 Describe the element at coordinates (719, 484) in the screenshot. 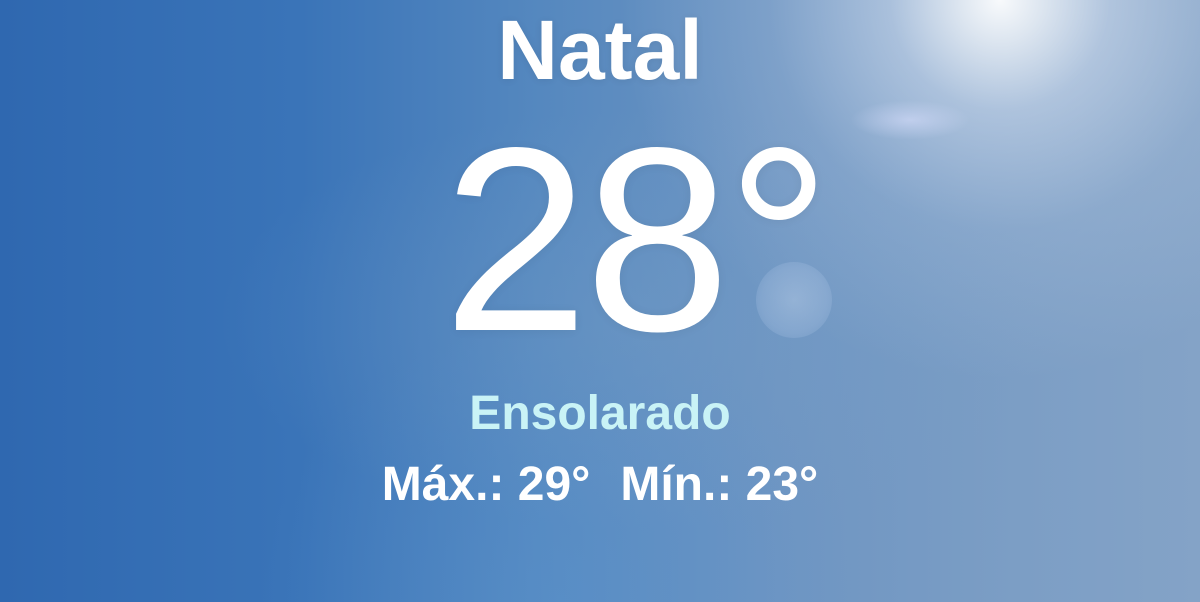

I see `low-temperature: Mín.: 23°` at that location.